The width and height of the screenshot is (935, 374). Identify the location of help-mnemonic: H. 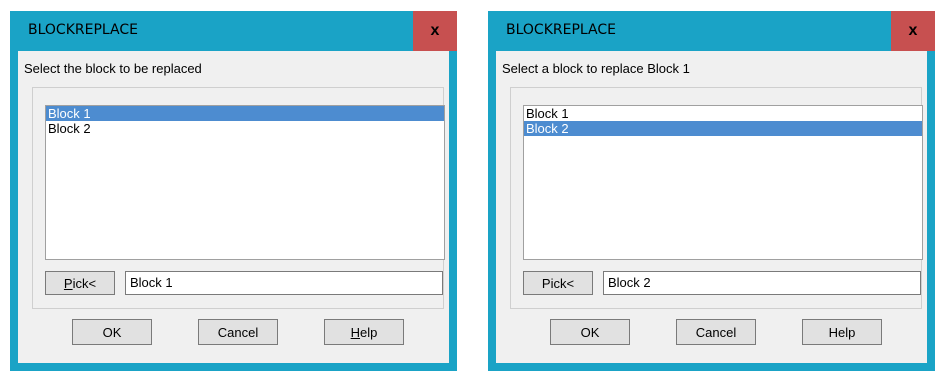
(355, 332).